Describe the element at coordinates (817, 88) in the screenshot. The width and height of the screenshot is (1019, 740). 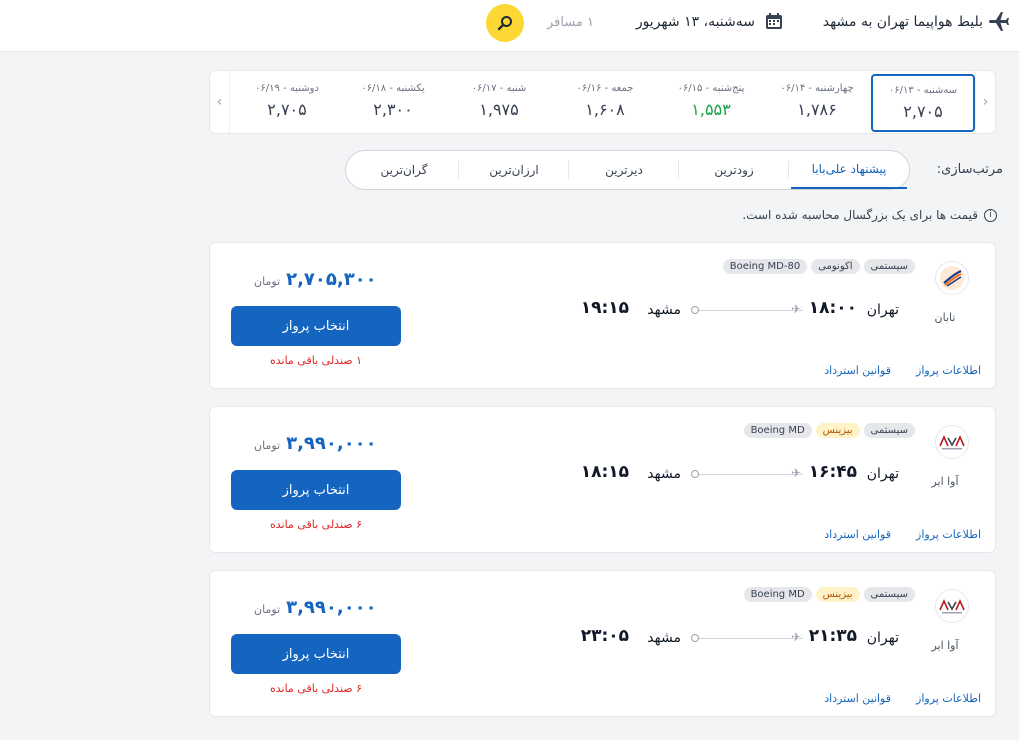
I see `date-label: چهارشنبه - ۰۶/۱۴` at that location.